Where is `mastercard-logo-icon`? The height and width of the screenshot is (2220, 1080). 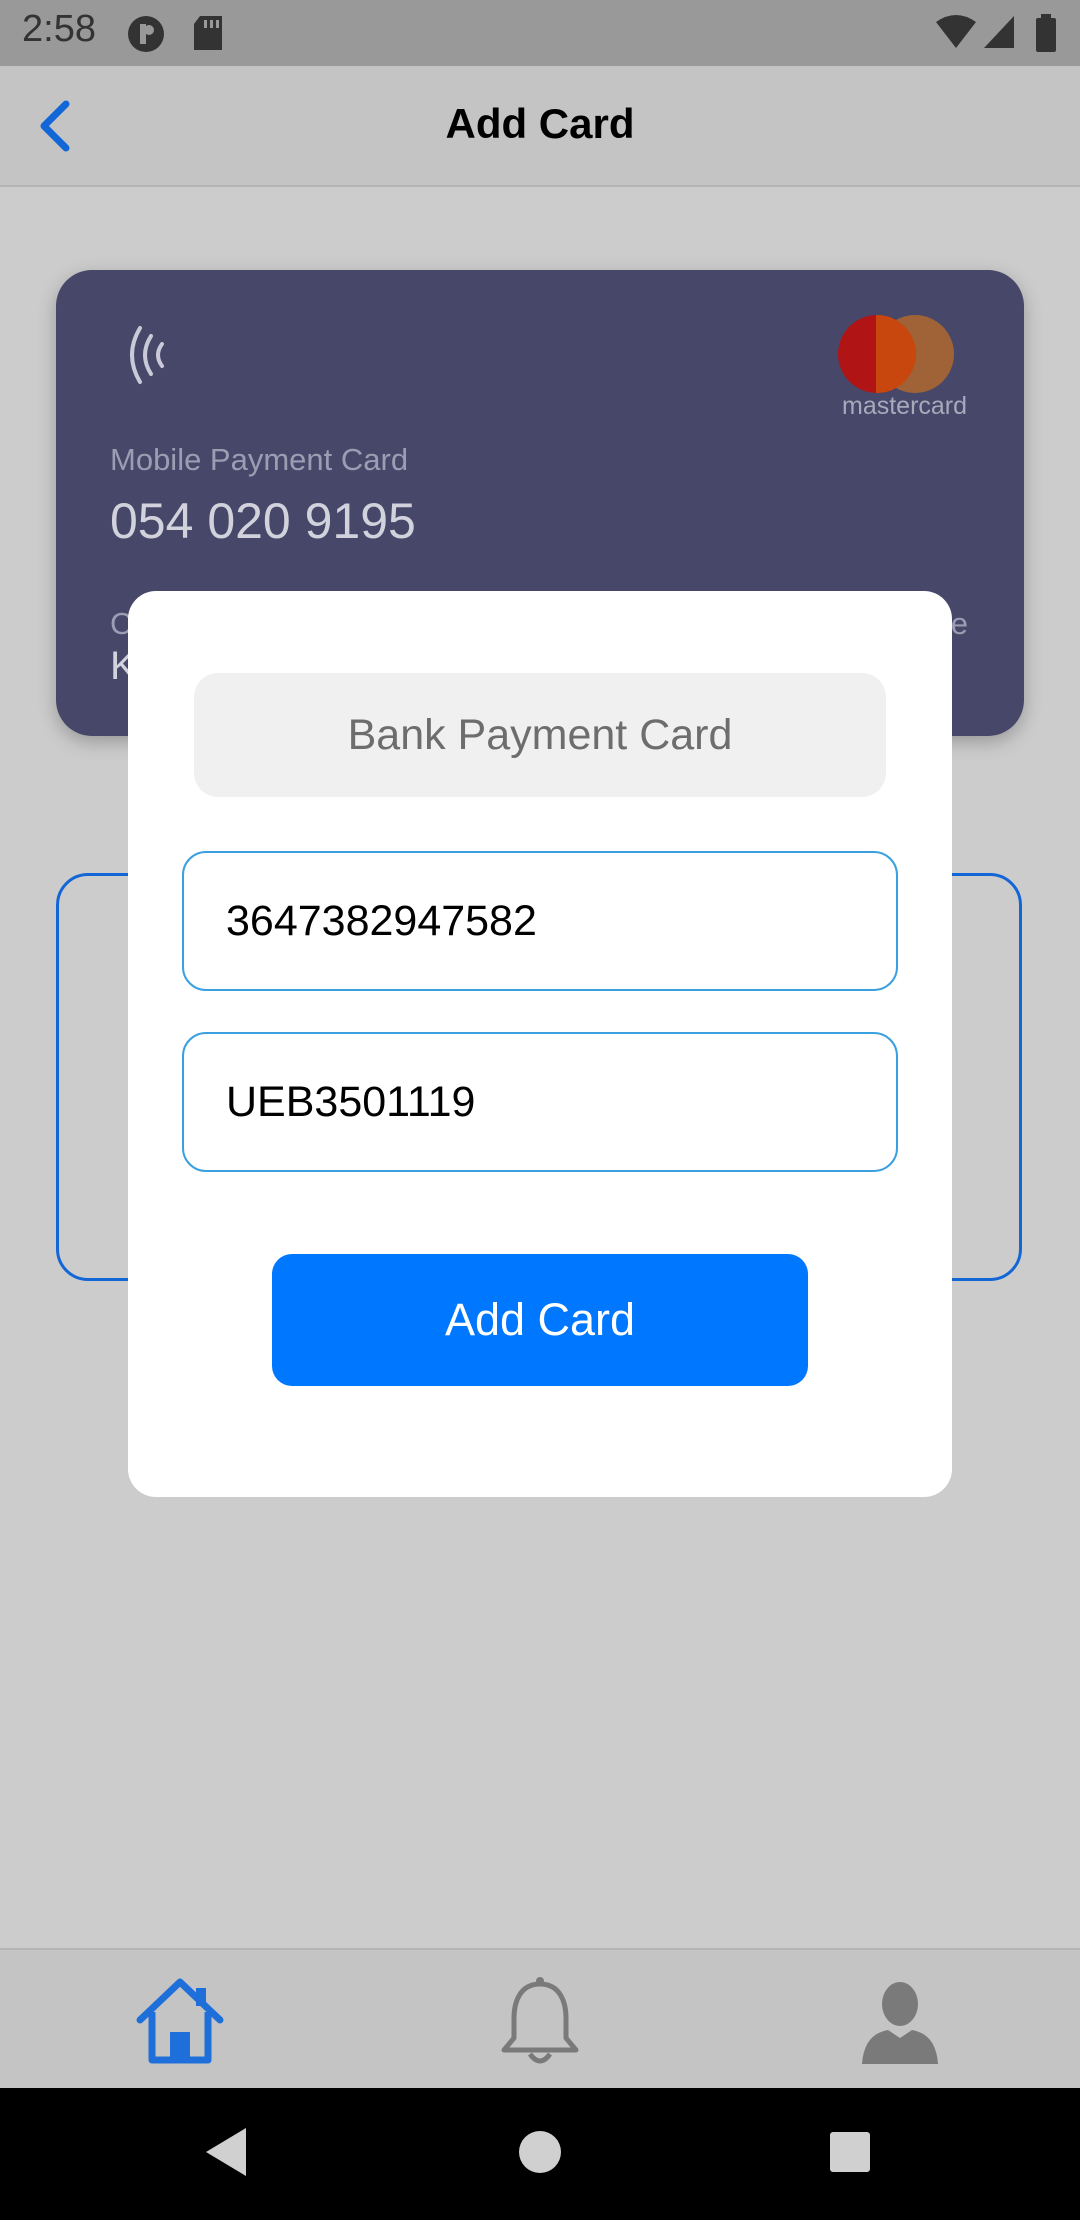 mastercard-logo-icon is located at coordinates (903, 355).